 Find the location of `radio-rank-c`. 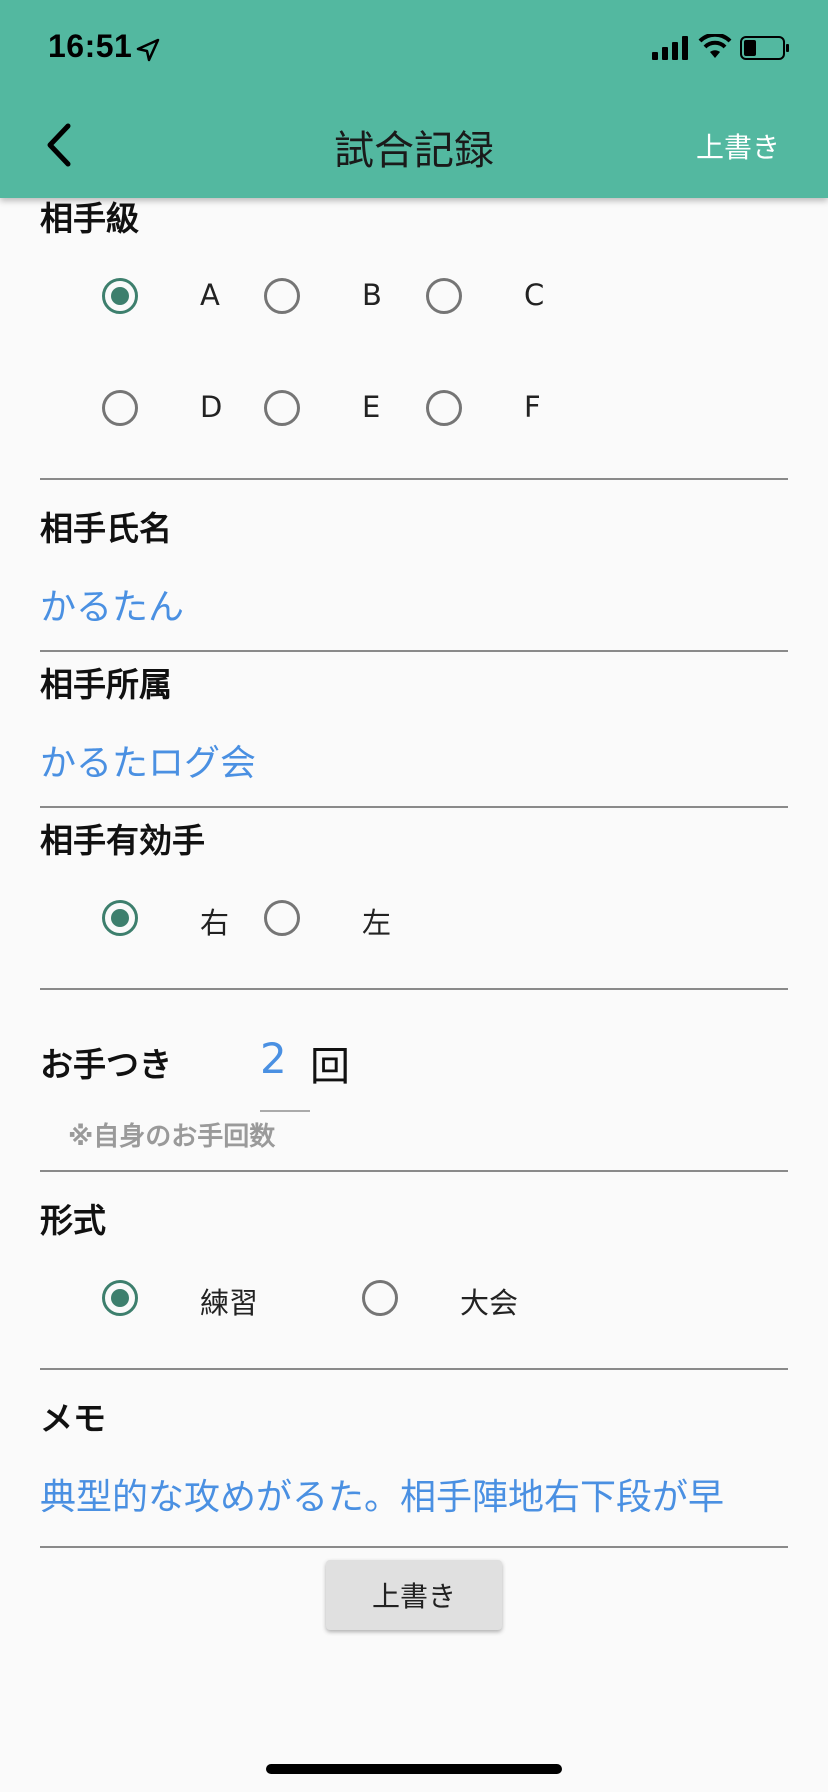

radio-rank-c is located at coordinates (444, 296).